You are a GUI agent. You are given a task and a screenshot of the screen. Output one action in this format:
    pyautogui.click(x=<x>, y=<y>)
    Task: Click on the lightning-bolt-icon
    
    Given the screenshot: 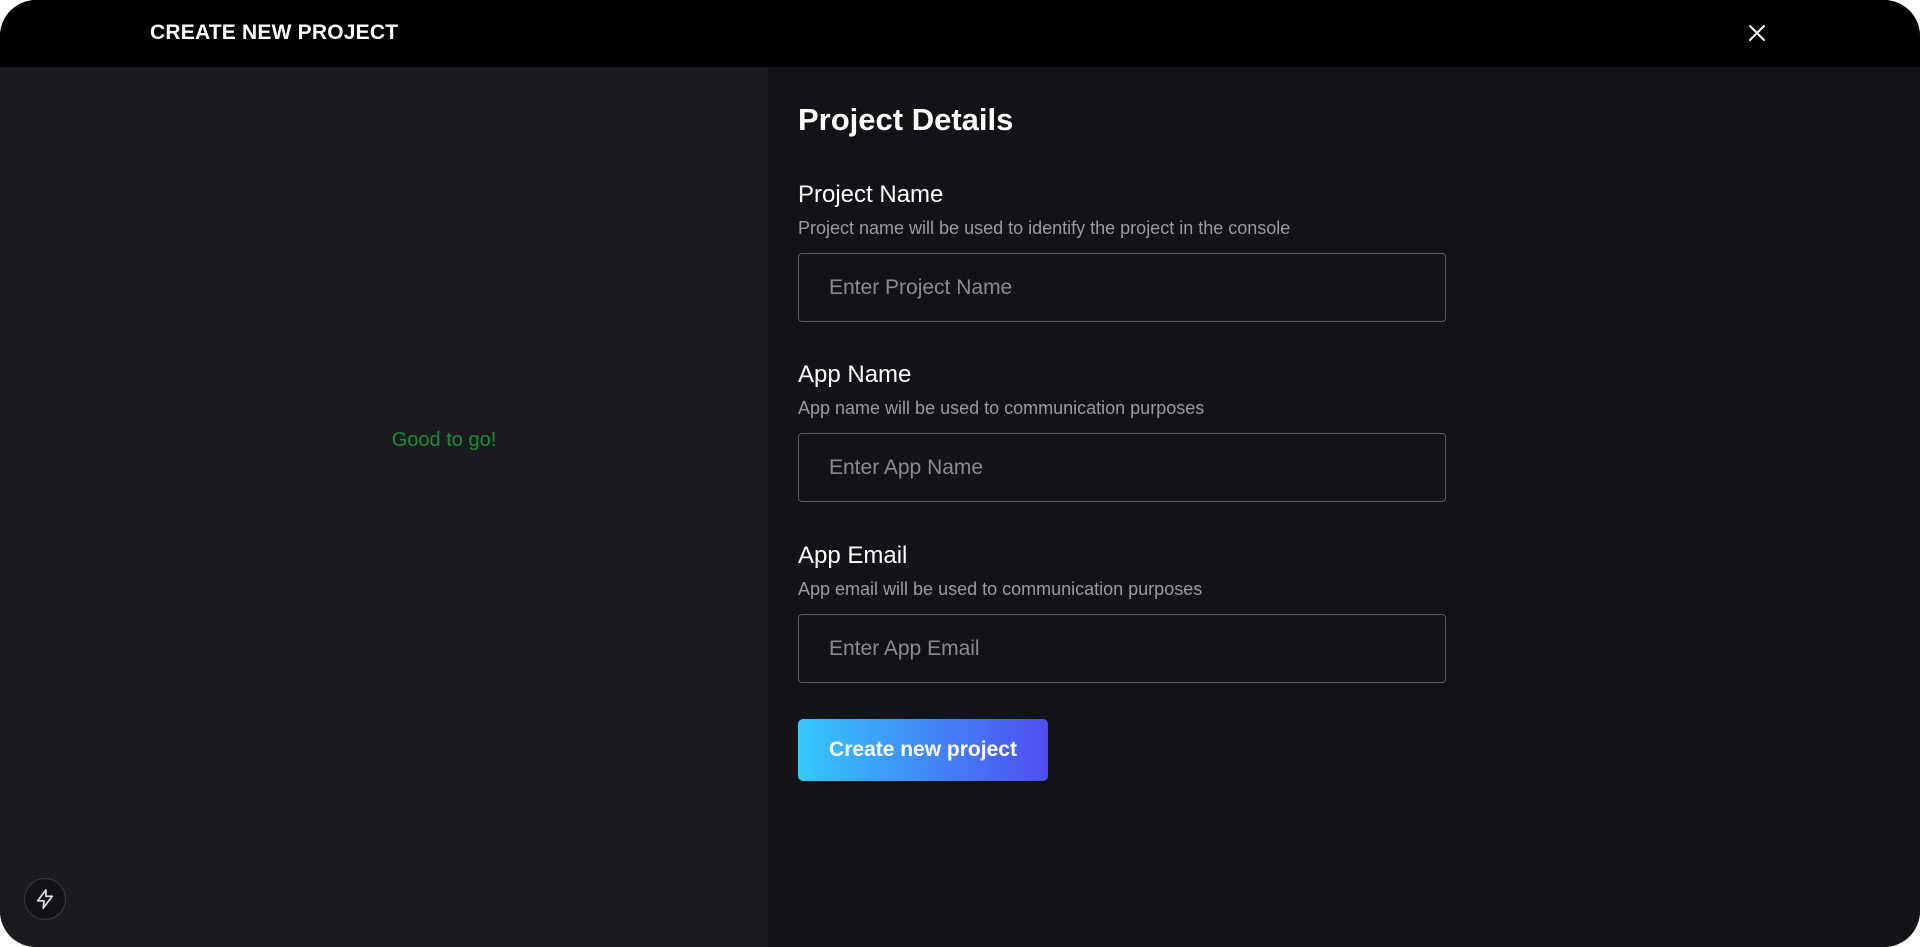 What is the action you would take?
    pyautogui.click(x=45, y=899)
    